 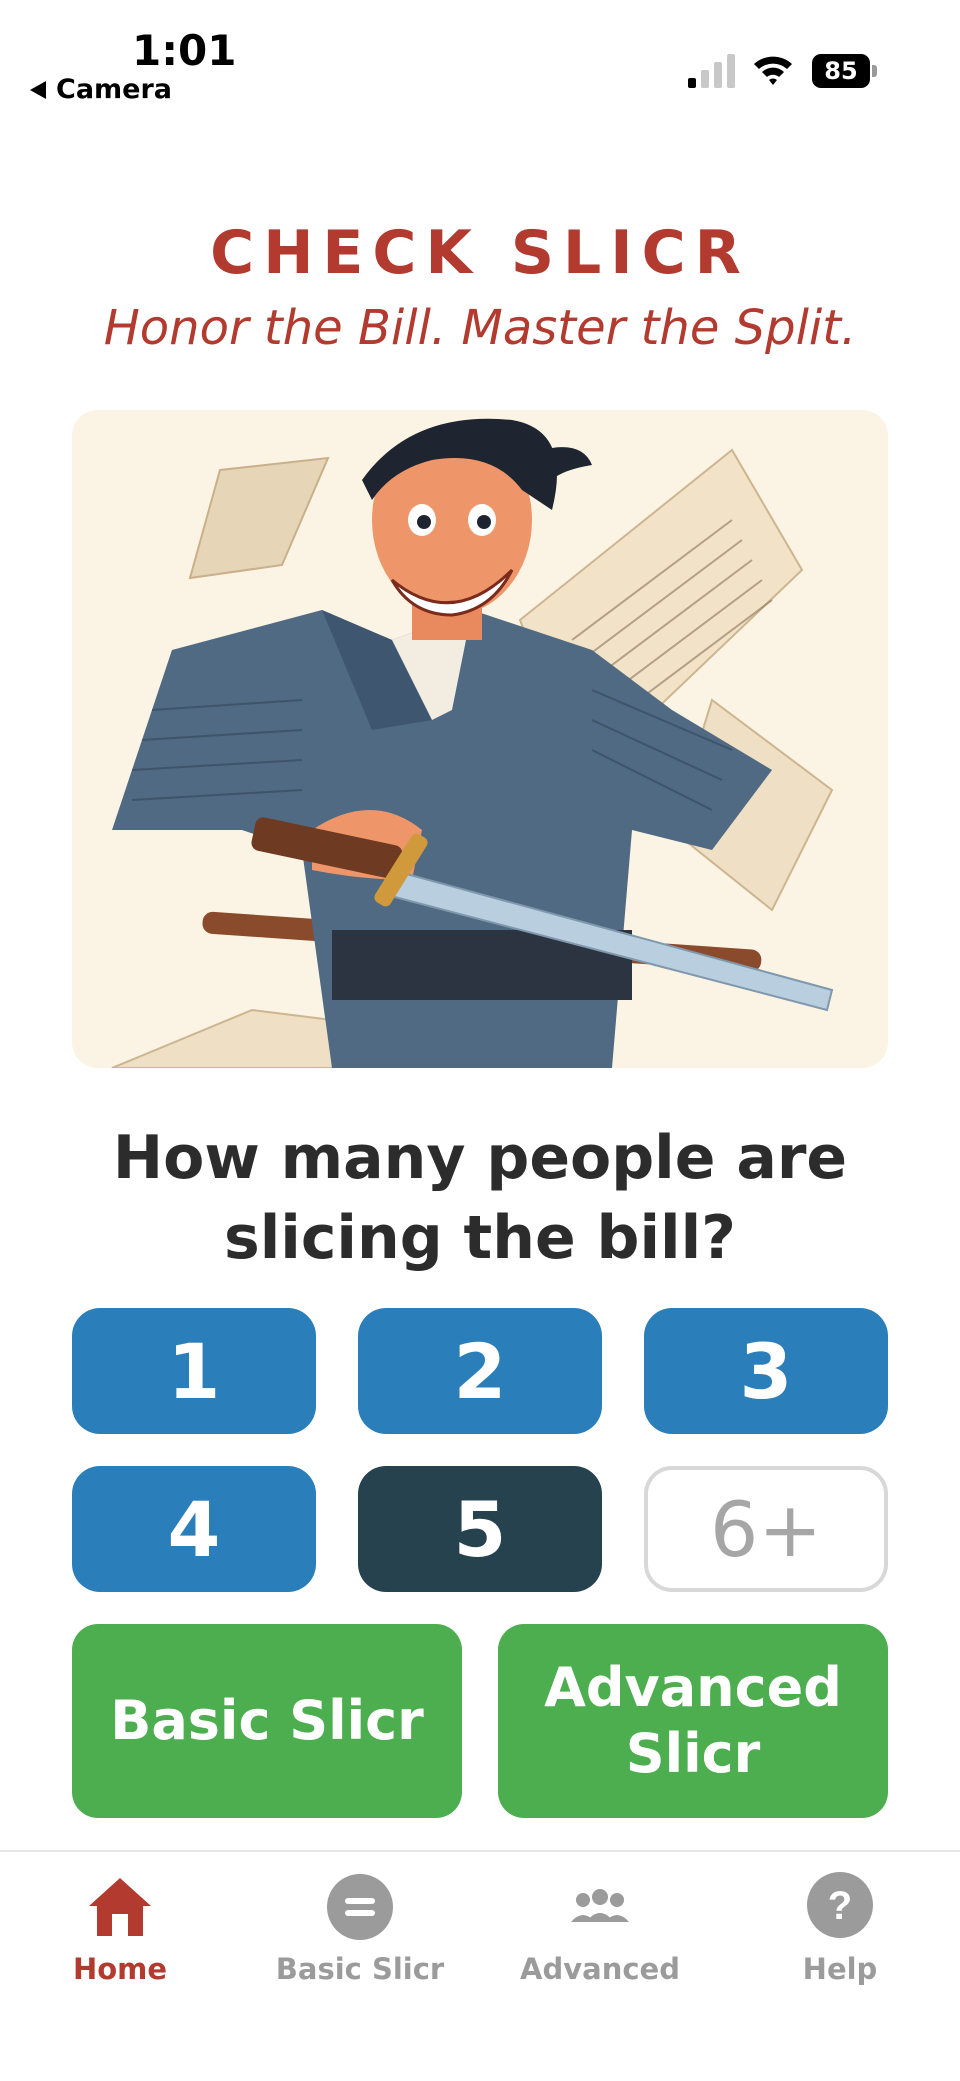 I want to click on app-tagline: Honor the Bill. Master the Split., so click(x=480, y=328).